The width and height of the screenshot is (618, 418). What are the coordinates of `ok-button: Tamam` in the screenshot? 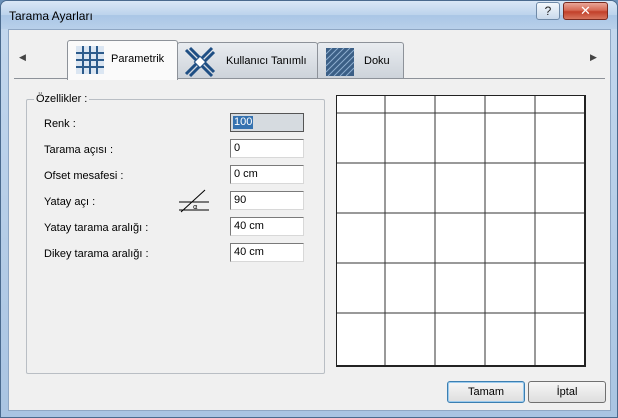 It's located at (486, 392).